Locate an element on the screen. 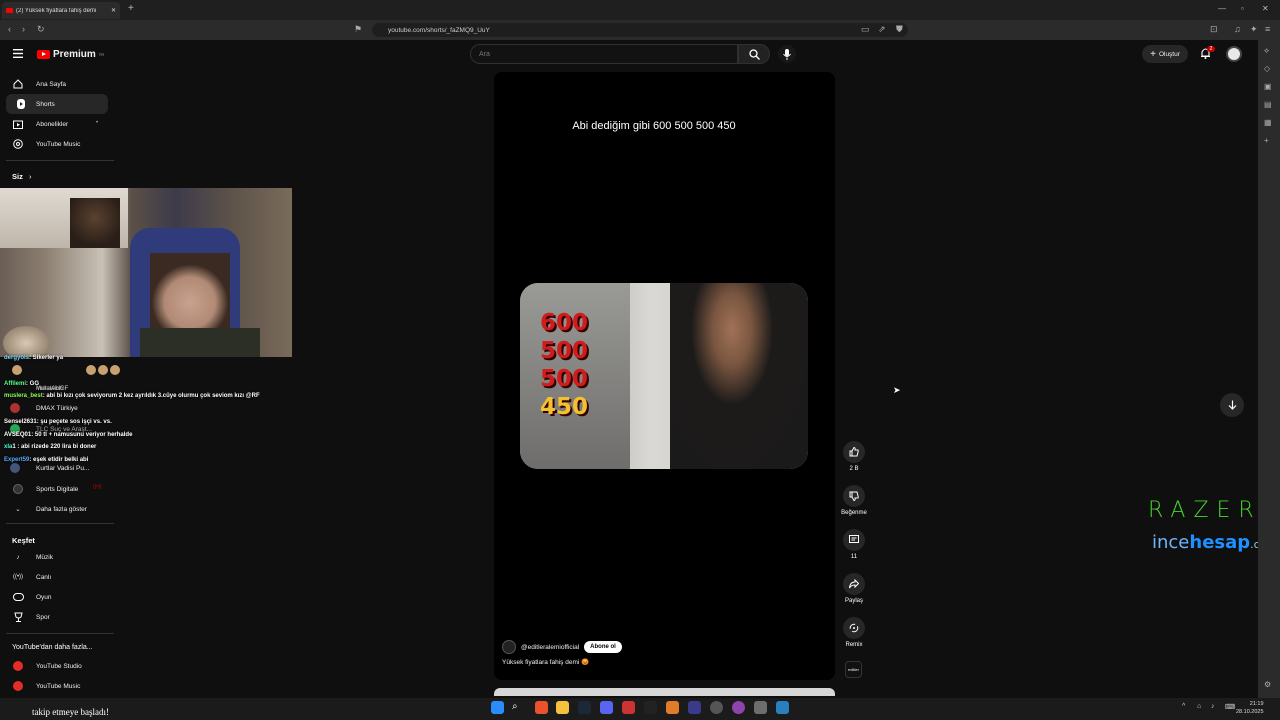 Image resolution: width=1280 pixels, height=720 pixels. chat-emotes is located at coordinates (66, 370).